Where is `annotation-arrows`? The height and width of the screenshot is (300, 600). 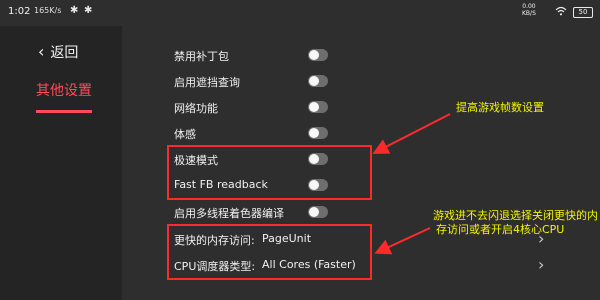
annotation-arrows is located at coordinates (411, 184).